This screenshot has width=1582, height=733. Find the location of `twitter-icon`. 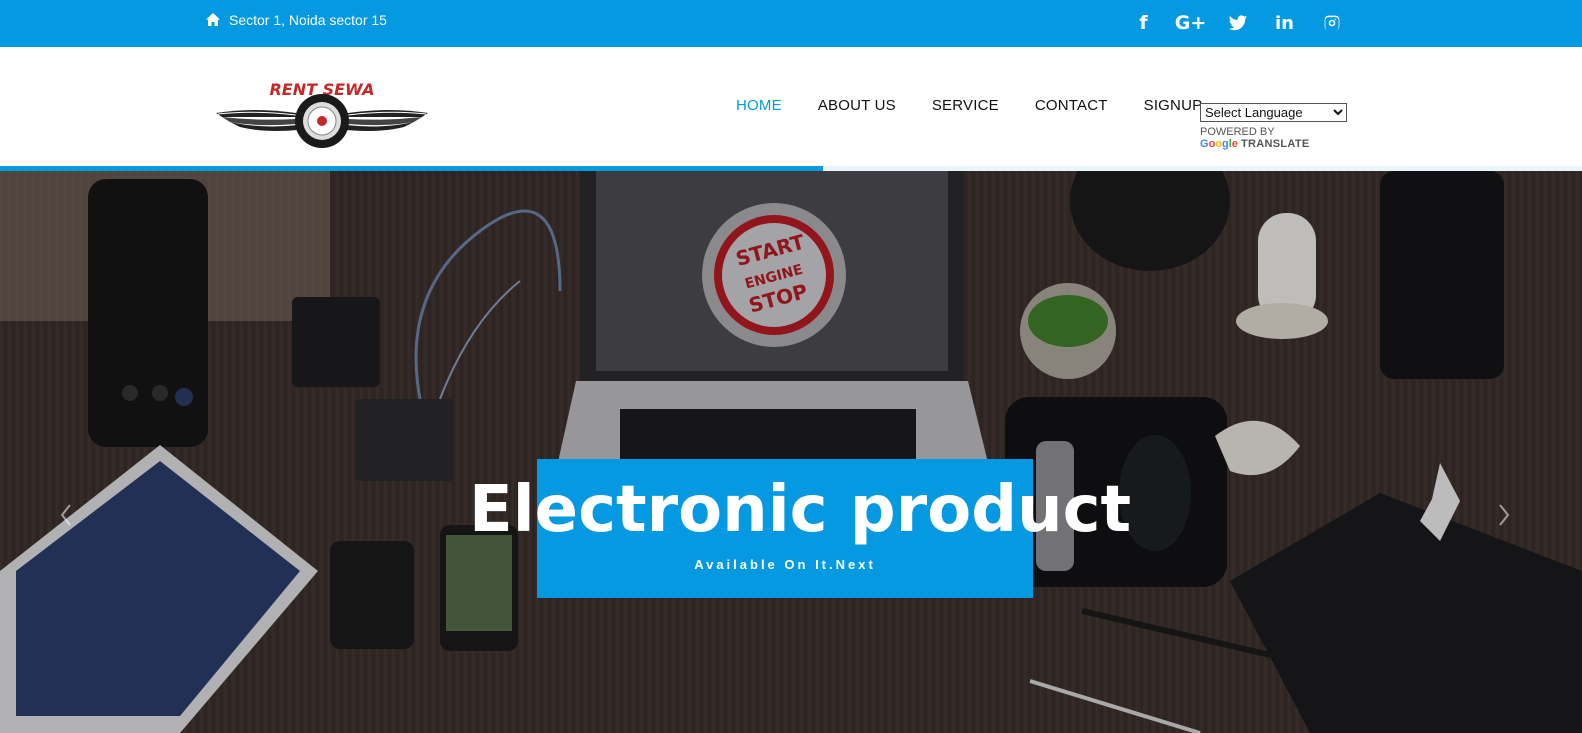

twitter-icon is located at coordinates (1237, 23).